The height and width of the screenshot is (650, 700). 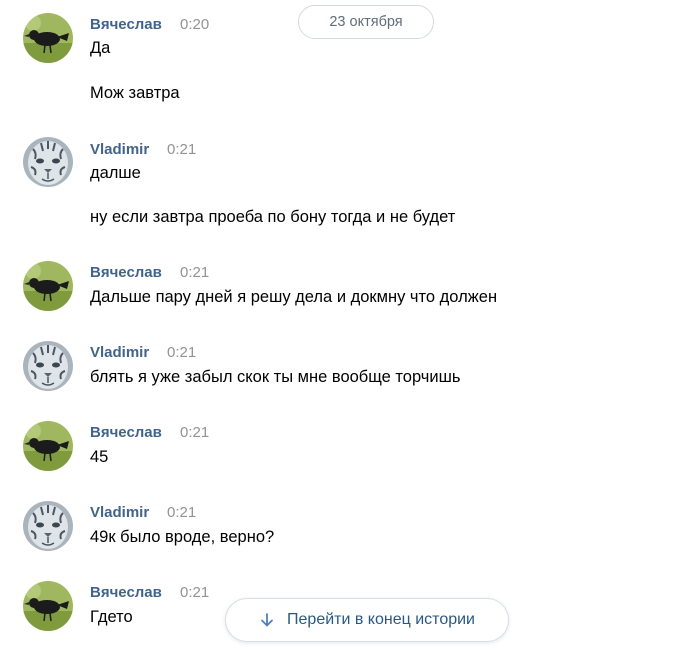 What do you see at coordinates (194, 24) in the screenshot?
I see `message-time: 0:20` at bounding box center [194, 24].